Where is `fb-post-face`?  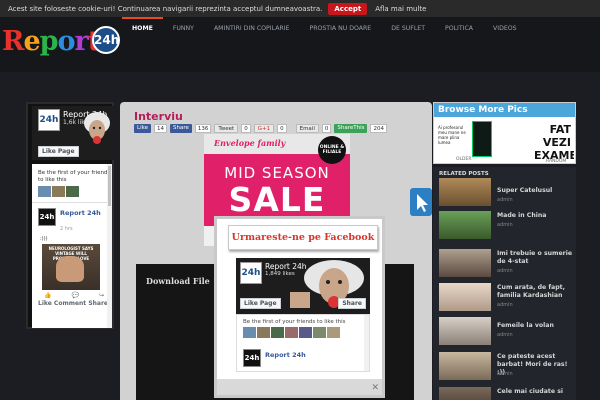 fb-post-face is located at coordinates (70, 269).